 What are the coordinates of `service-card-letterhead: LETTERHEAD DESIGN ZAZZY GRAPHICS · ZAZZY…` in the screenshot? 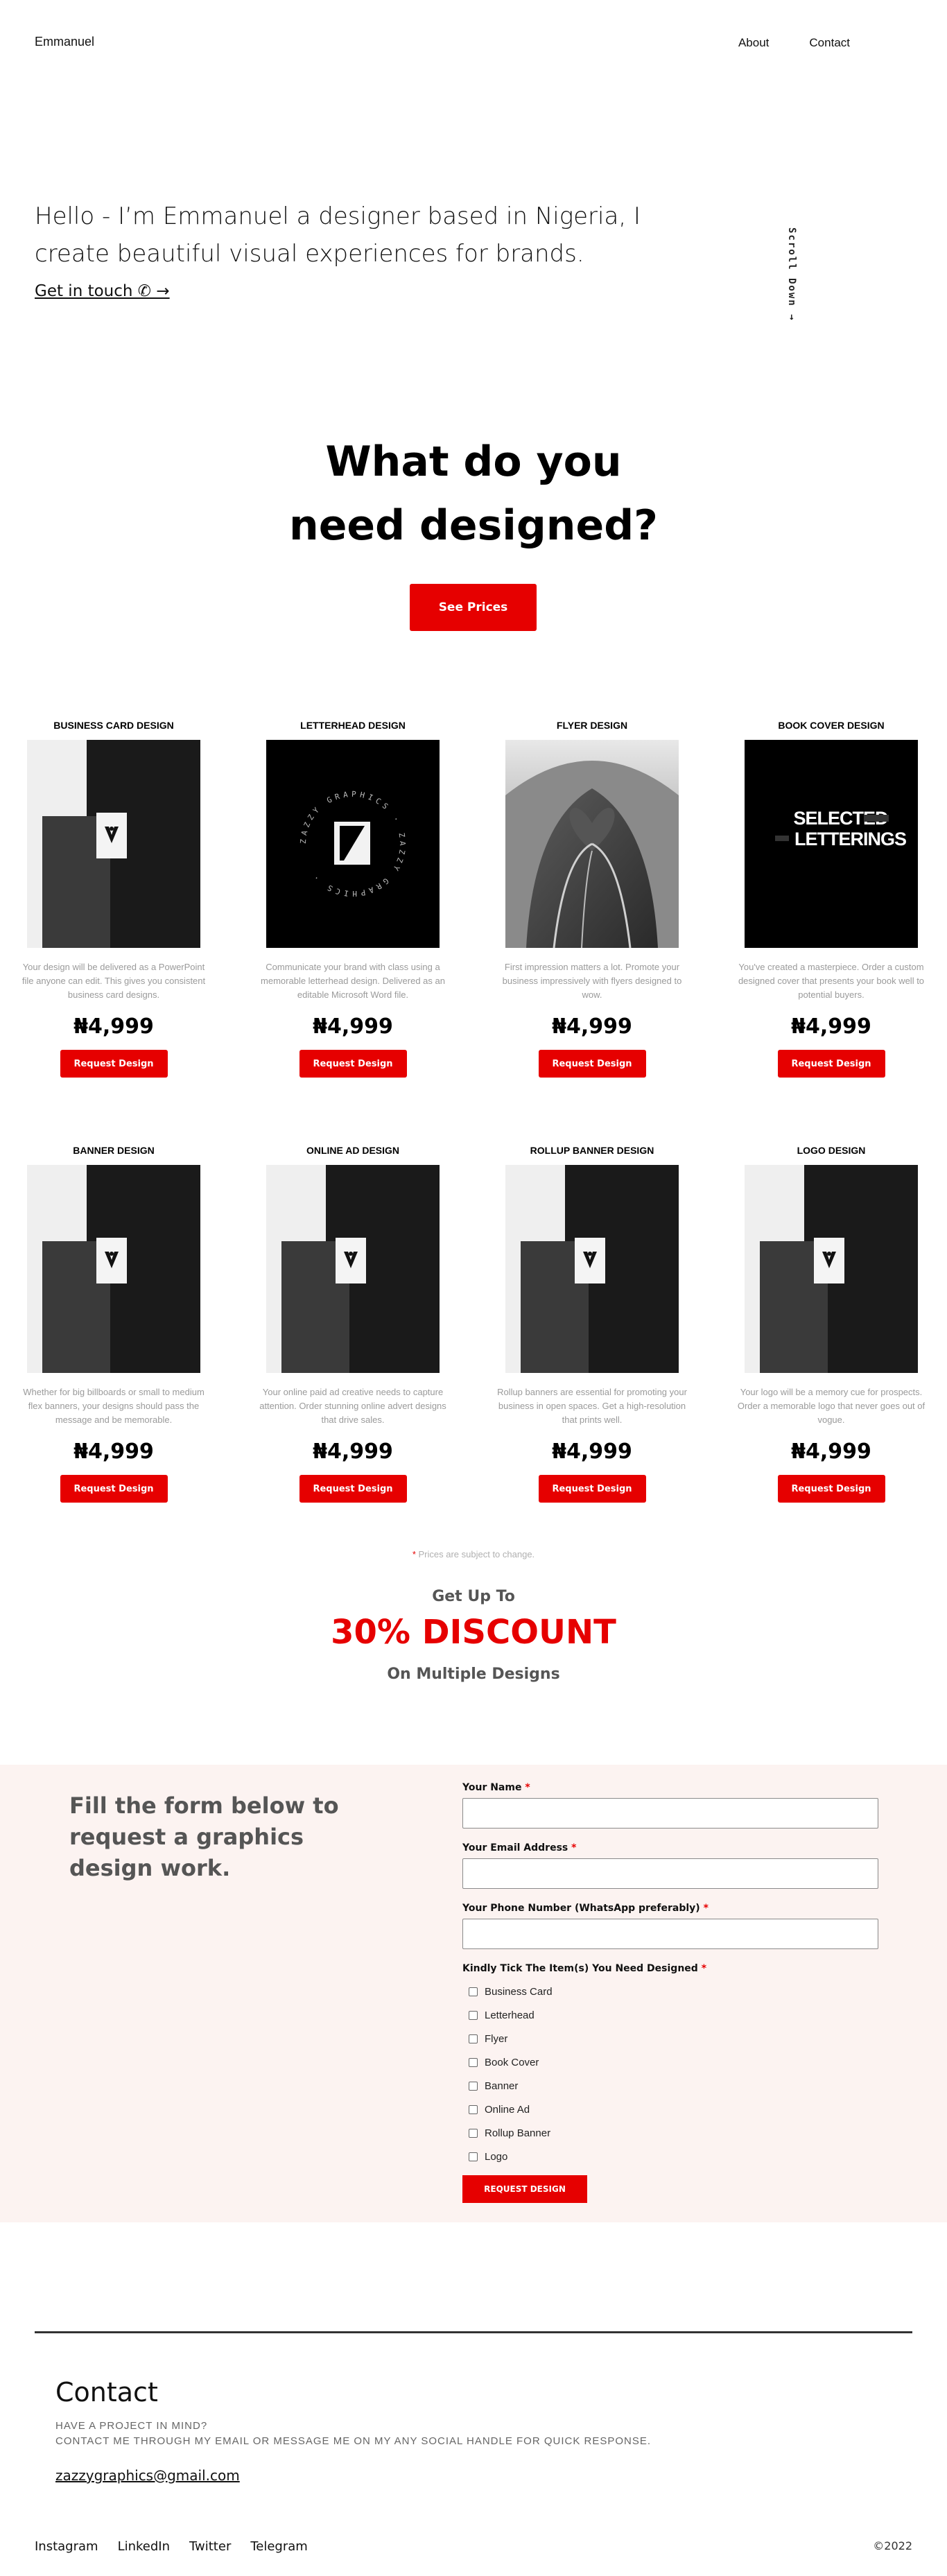 It's located at (353, 898).